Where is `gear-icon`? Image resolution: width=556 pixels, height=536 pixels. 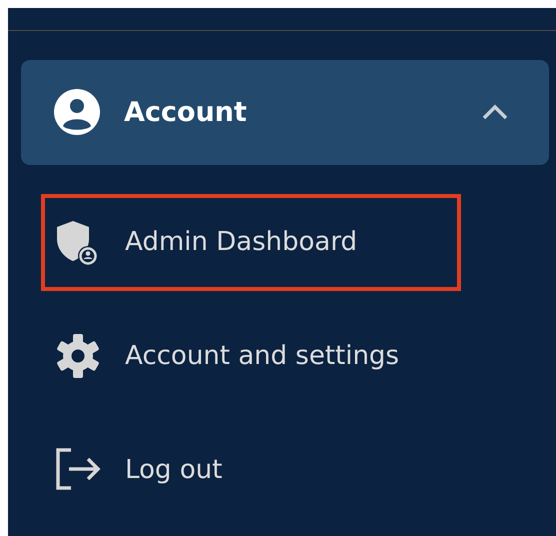
gear-icon is located at coordinates (78, 356).